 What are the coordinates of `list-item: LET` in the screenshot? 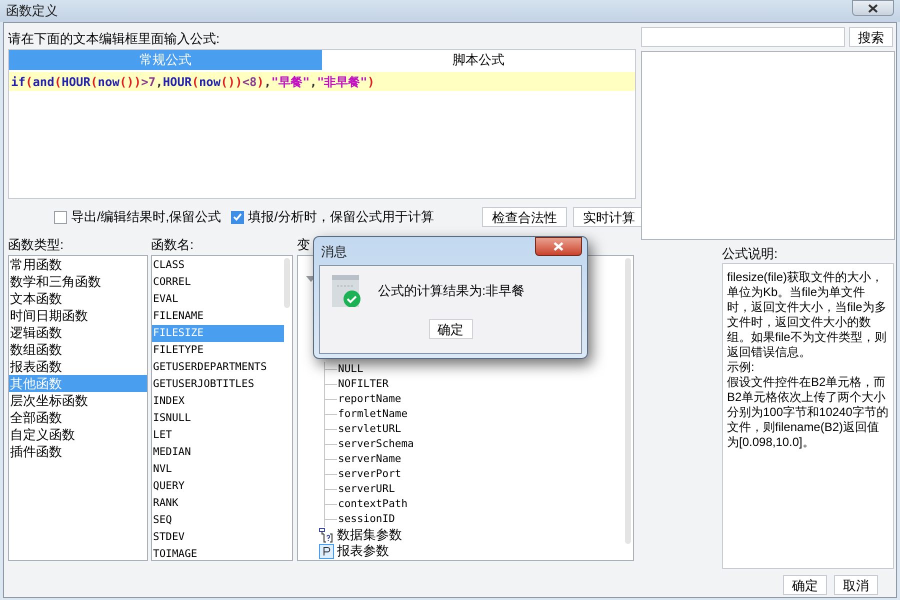 It's located at (218, 435).